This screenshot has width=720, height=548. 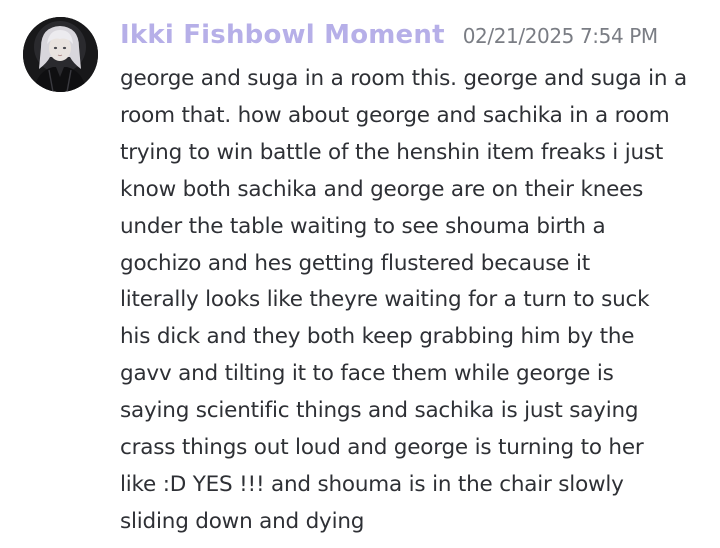 What do you see at coordinates (242, 521) in the screenshot?
I see `message-line: sliding down and dying` at bounding box center [242, 521].